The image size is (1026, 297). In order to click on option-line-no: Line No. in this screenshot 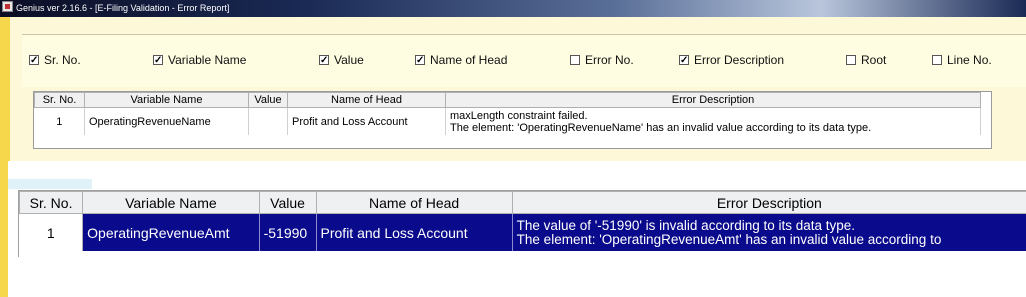, I will do `click(962, 60)`.